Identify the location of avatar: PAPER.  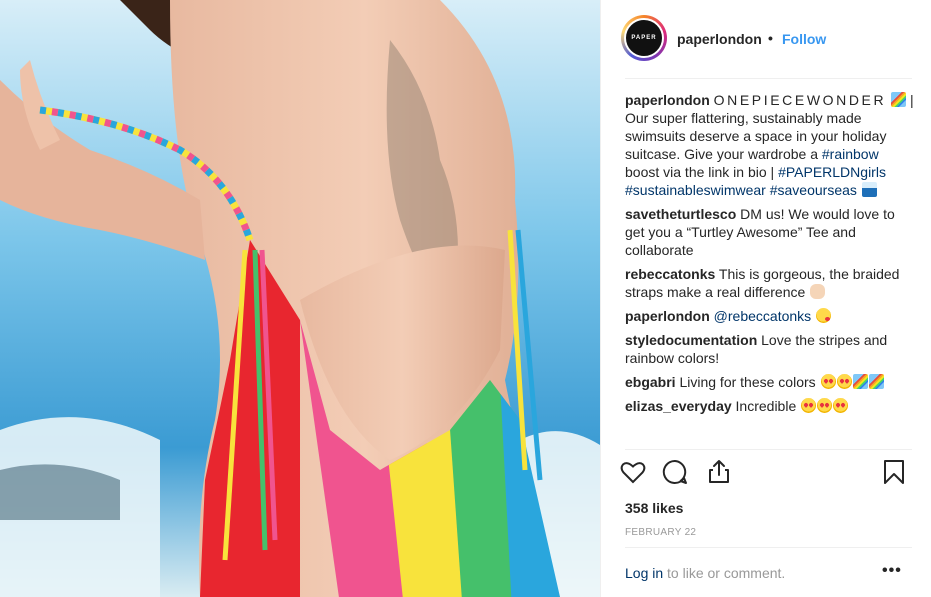
(644, 38).